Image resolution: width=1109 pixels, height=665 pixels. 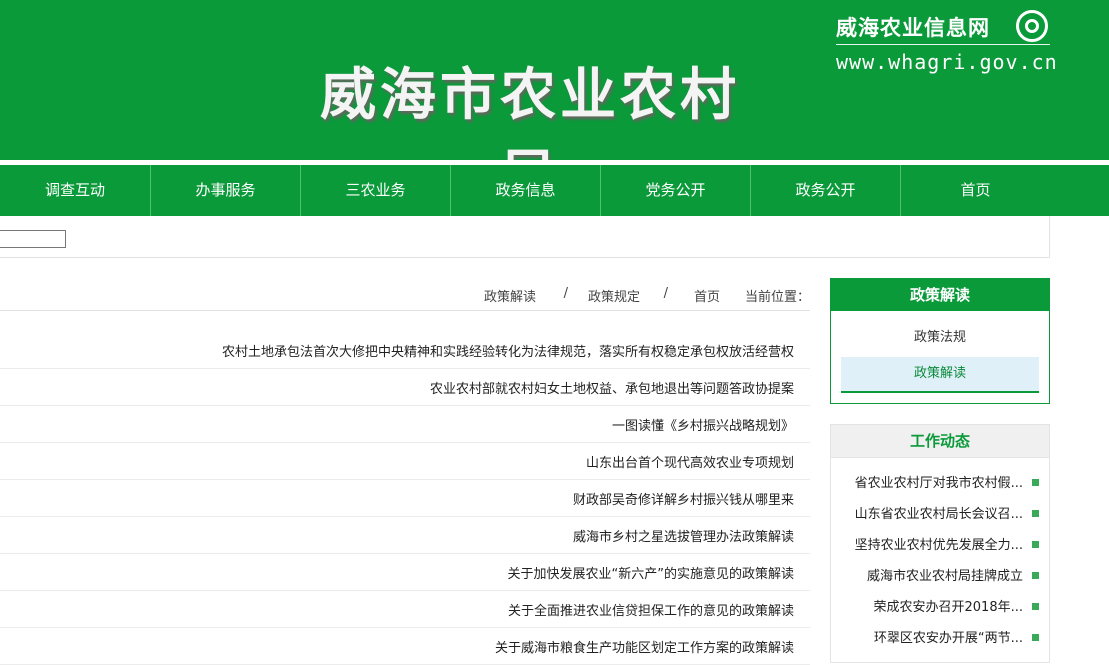 I want to click on article-link: 农业农村部就农村妇女土地权益、承包地退出等问题答政协提案, so click(x=612, y=387).